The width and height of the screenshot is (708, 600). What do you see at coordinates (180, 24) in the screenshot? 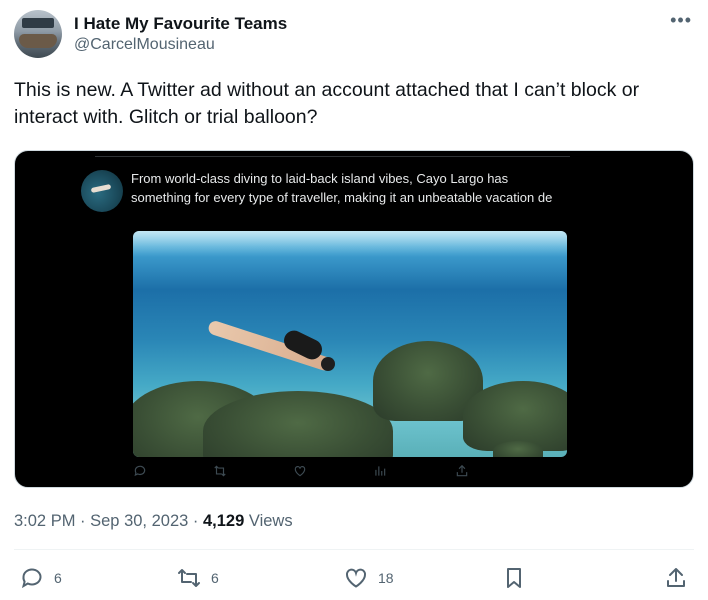
I see `author-display-name: I Hate My Favourite Teams` at bounding box center [180, 24].